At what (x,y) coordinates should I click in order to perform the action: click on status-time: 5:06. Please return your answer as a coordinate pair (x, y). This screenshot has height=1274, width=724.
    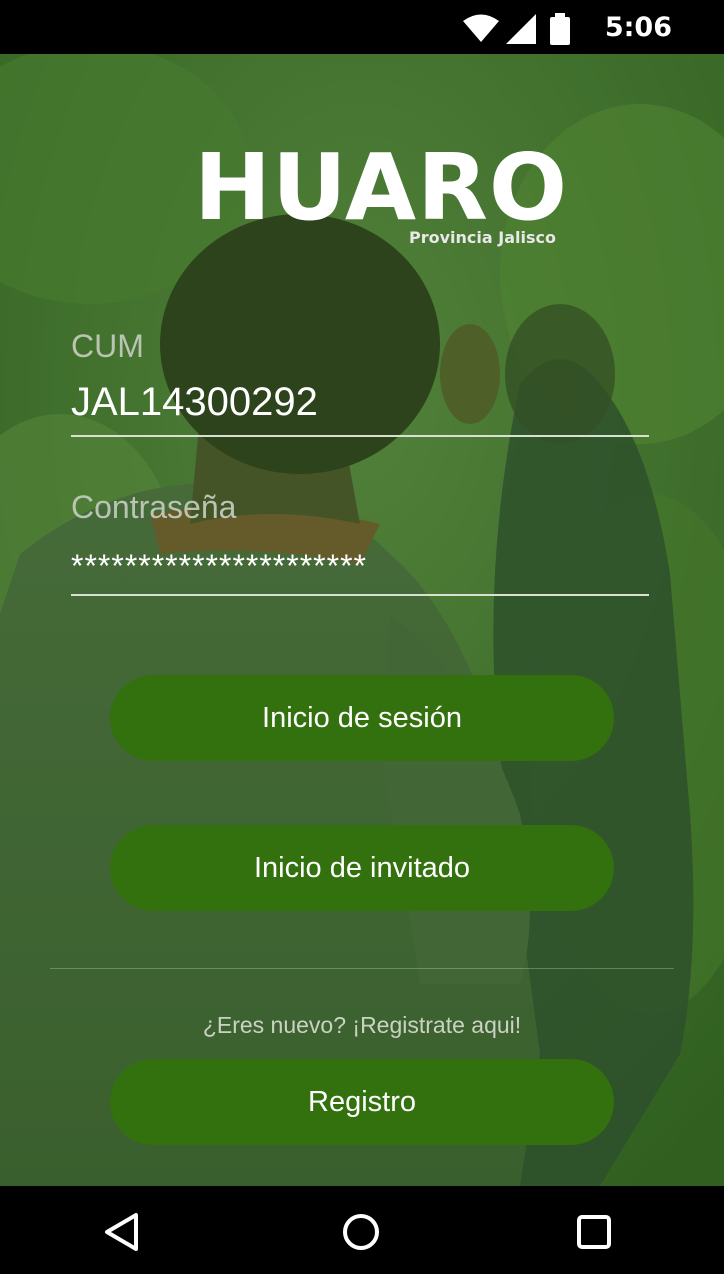
    Looking at the image, I should click on (638, 27).